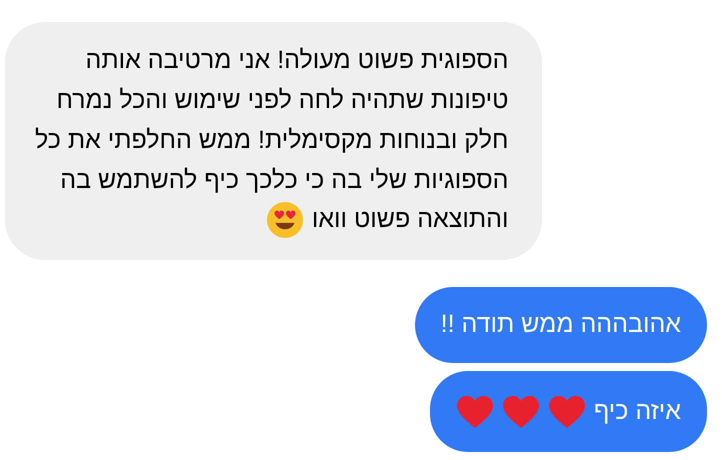  What do you see at coordinates (560, 324) in the screenshot?
I see `message-text: אהובההה ממש תודה !!` at bounding box center [560, 324].